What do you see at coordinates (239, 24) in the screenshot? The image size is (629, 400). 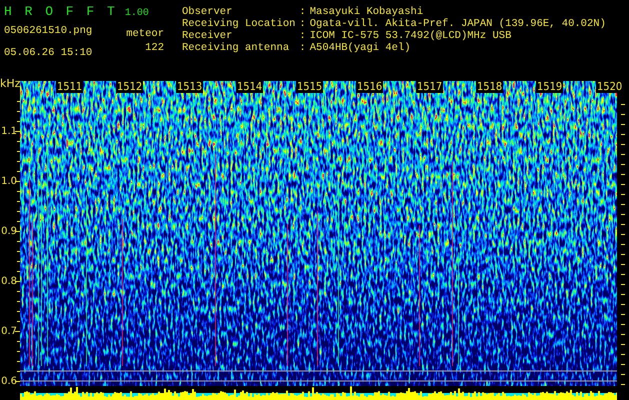 I see `station-field-label: Receiving Location` at bounding box center [239, 24].